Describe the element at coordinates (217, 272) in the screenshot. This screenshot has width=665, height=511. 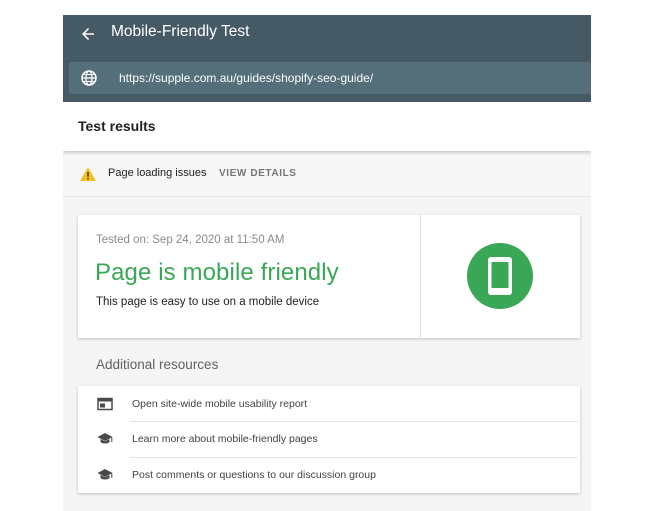
I see `verdict-heading: Page is mobile friendly` at that location.